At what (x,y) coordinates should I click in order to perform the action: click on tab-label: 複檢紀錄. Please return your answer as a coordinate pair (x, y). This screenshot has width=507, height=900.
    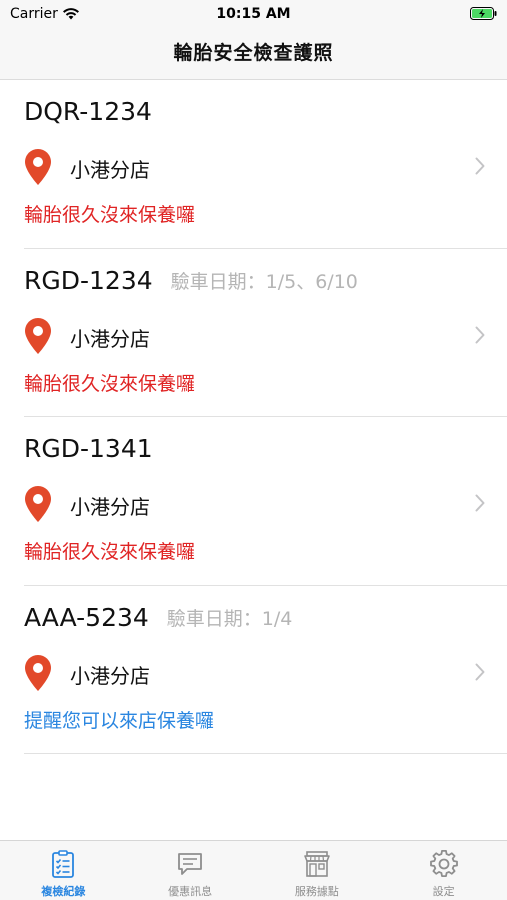
    Looking at the image, I should click on (63, 891).